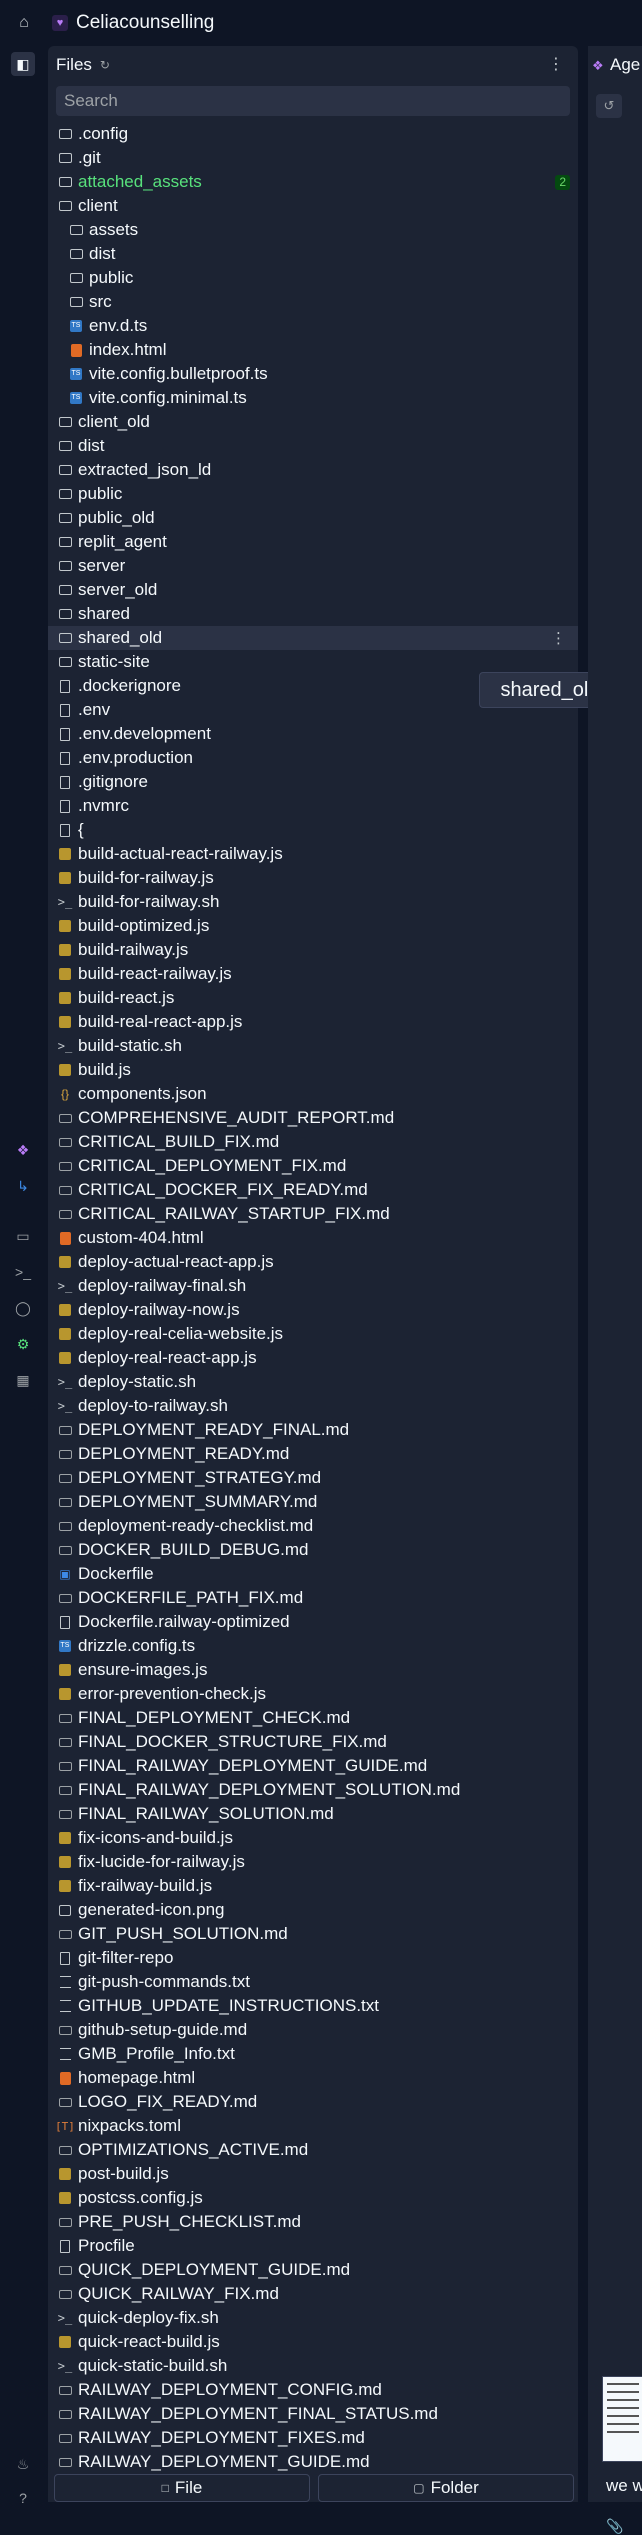  Describe the element at coordinates (313, 1142) in the screenshot. I see `file-item: CRITICAL_BUILD_FIX.md` at that location.